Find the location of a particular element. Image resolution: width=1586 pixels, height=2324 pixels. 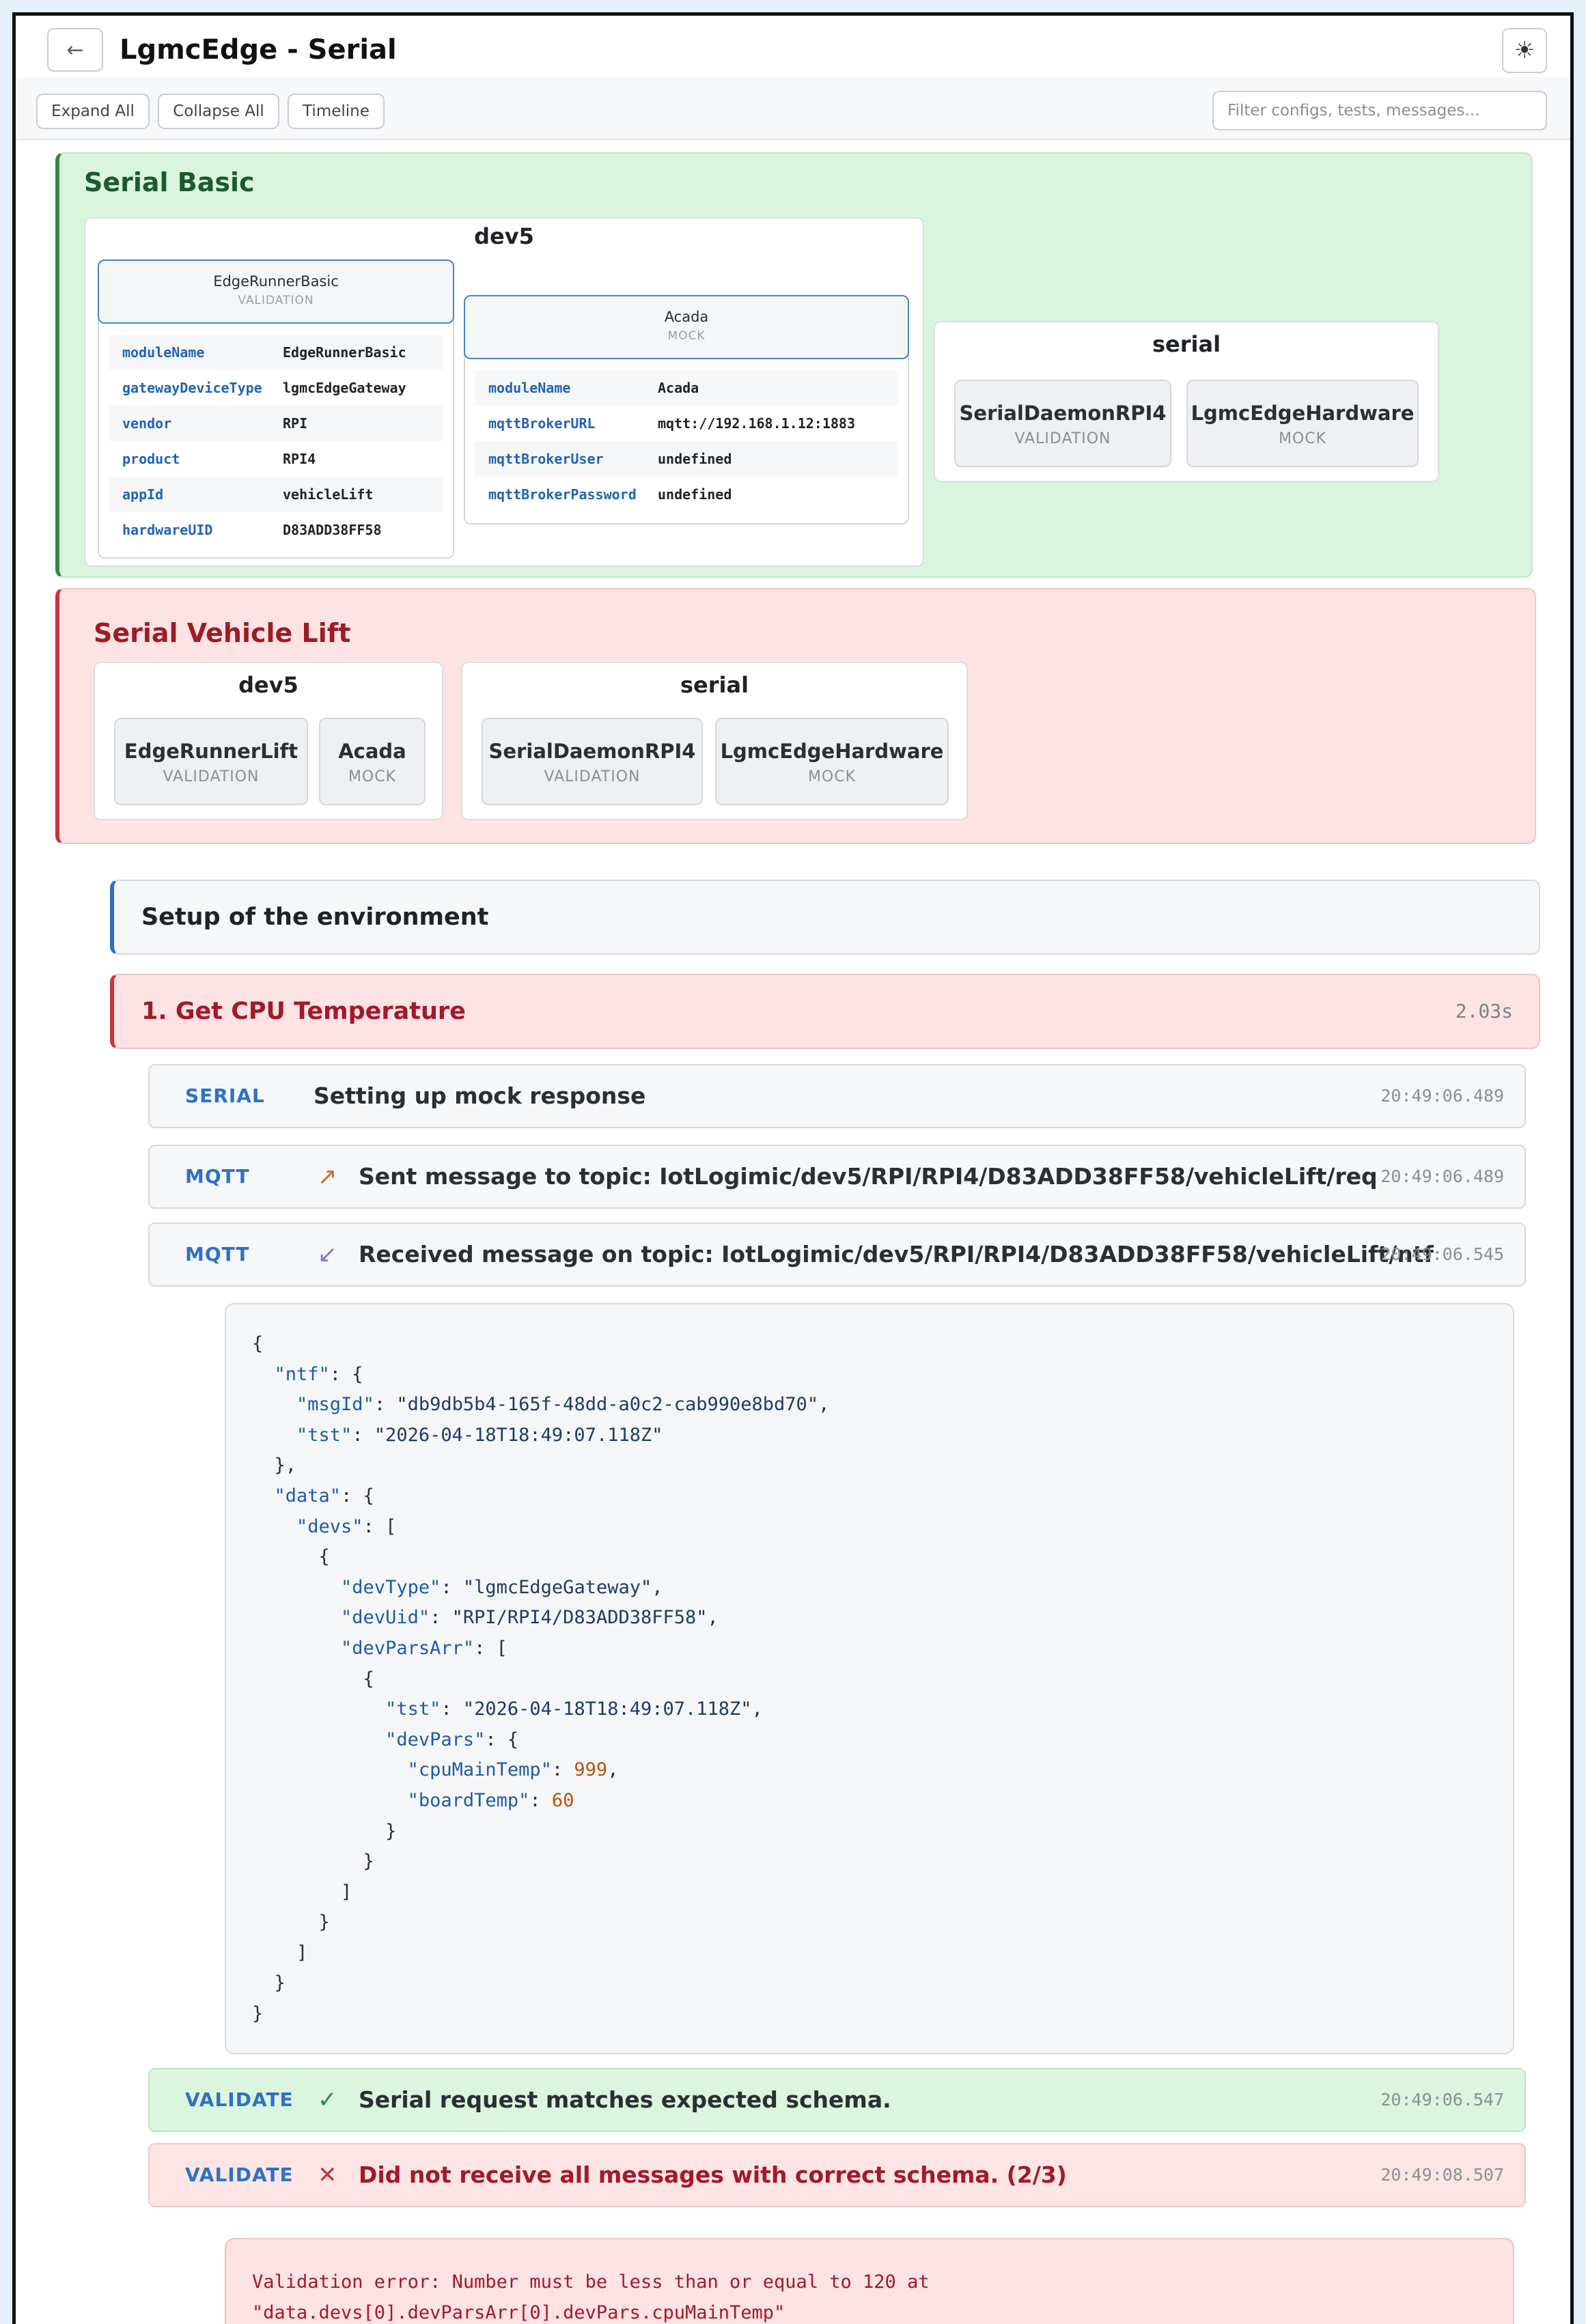

payload-msgid: db9db5b4-165f-48dd-a0c2-cab990e8bd70 is located at coordinates (607, 1405).